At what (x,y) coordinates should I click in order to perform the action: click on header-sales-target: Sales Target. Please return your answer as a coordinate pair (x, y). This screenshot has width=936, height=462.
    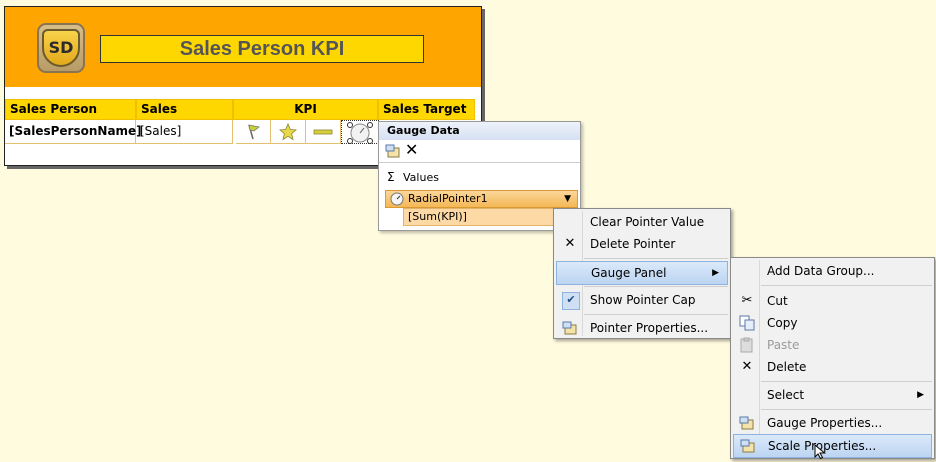
    Looking at the image, I should click on (426, 109).